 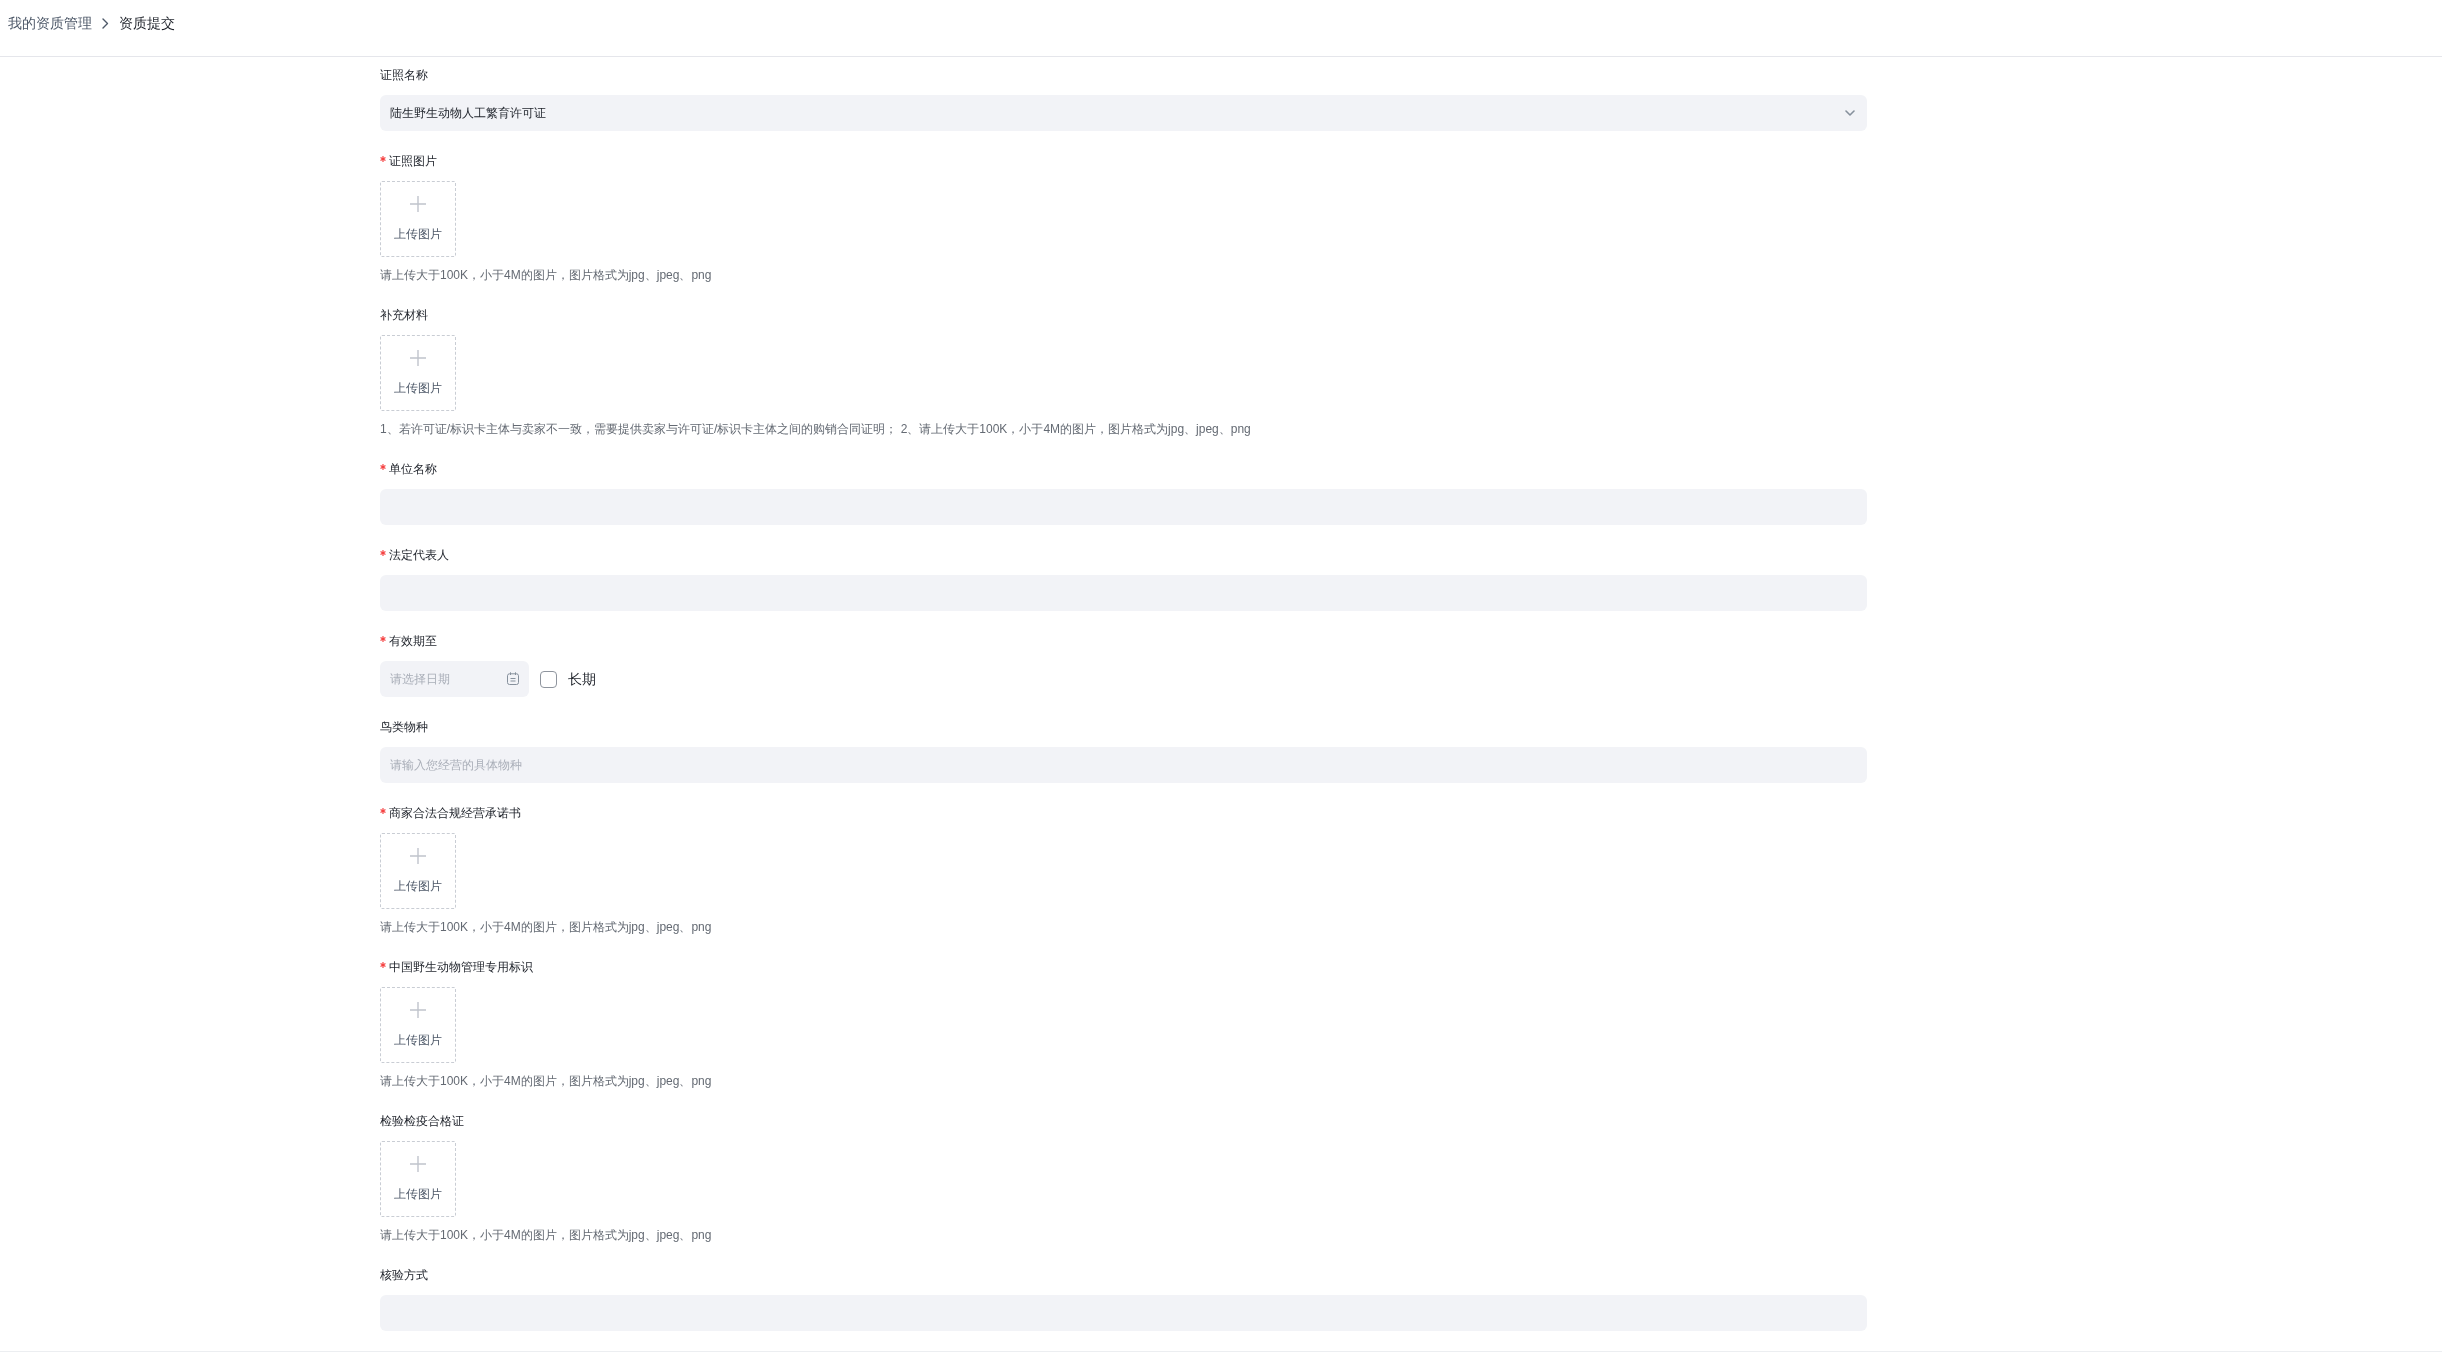 What do you see at coordinates (1850, 113) in the screenshot?
I see `chevron-down-icon` at bounding box center [1850, 113].